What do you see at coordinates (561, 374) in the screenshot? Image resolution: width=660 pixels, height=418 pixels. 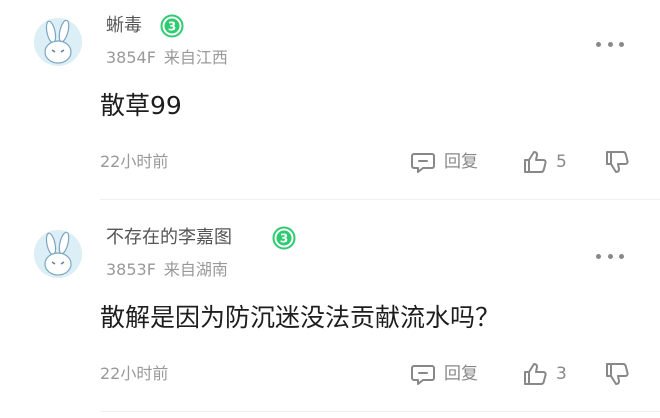 I see `like-count: 3` at bounding box center [561, 374].